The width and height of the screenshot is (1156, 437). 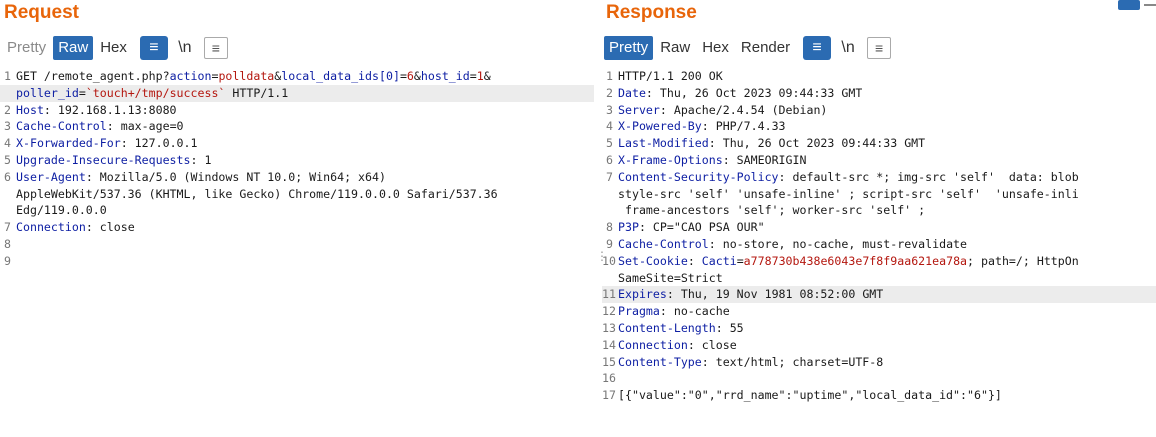 I want to click on line-number: 16, so click(x=609, y=378).